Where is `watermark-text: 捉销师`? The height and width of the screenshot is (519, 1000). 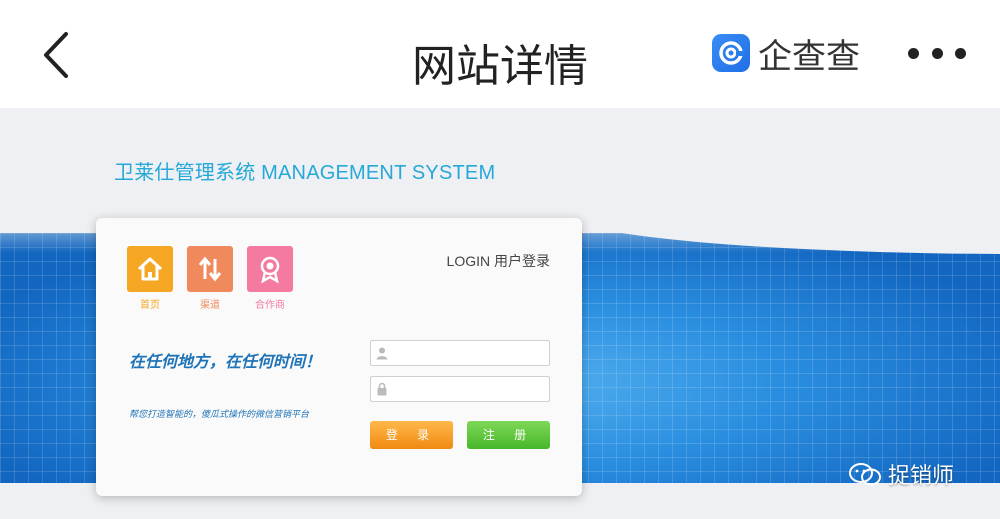 watermark-text: 捉销师 is located at coordinates (921, 475).